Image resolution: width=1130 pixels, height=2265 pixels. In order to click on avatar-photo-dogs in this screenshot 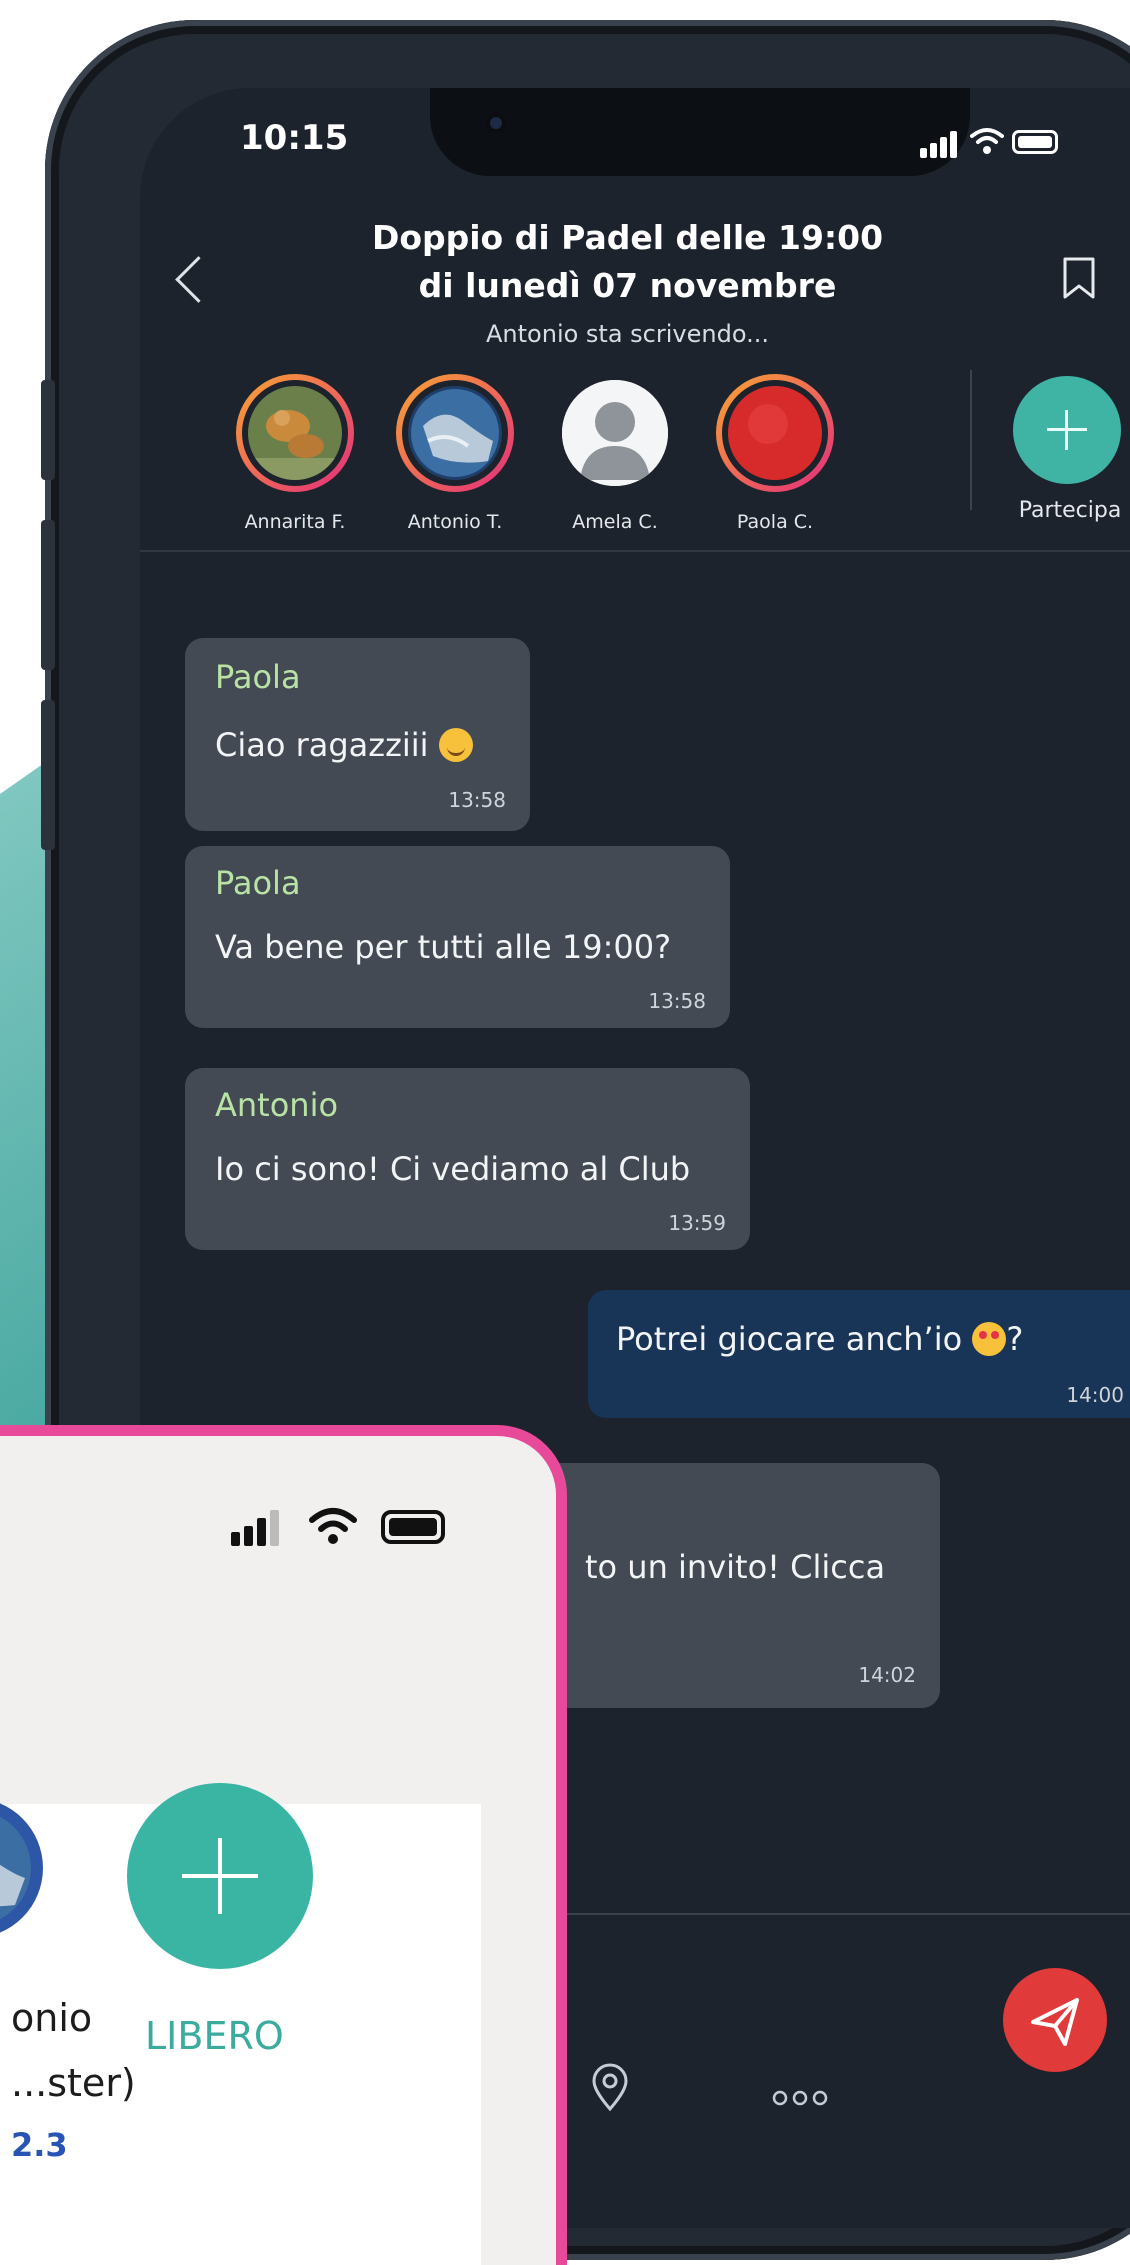, I will do `click(295, 433)`.